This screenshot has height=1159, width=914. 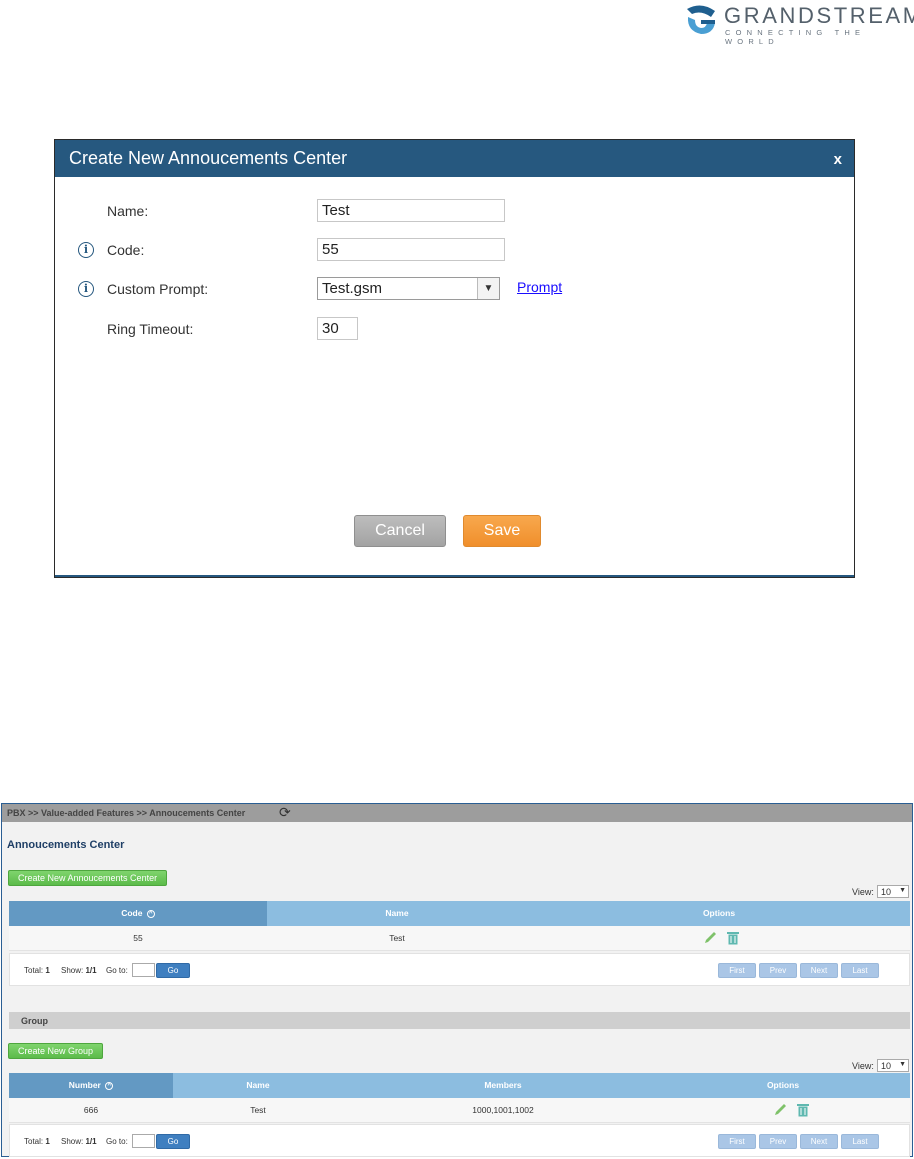 What do you see at coordinates (459, 913) in the screenshot?
I see `announcements-table-header: Code ^ Name Options` at bounding box center [459, 913].